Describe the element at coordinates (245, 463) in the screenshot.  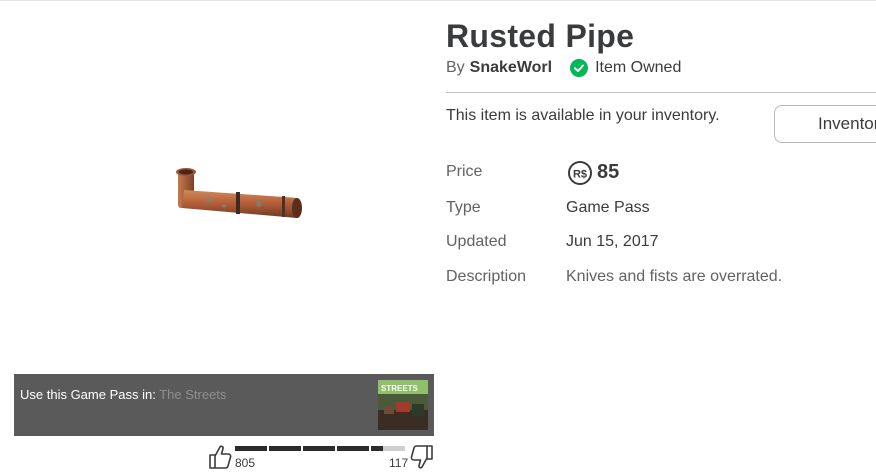
I see `upvote-count: 805` at that location.